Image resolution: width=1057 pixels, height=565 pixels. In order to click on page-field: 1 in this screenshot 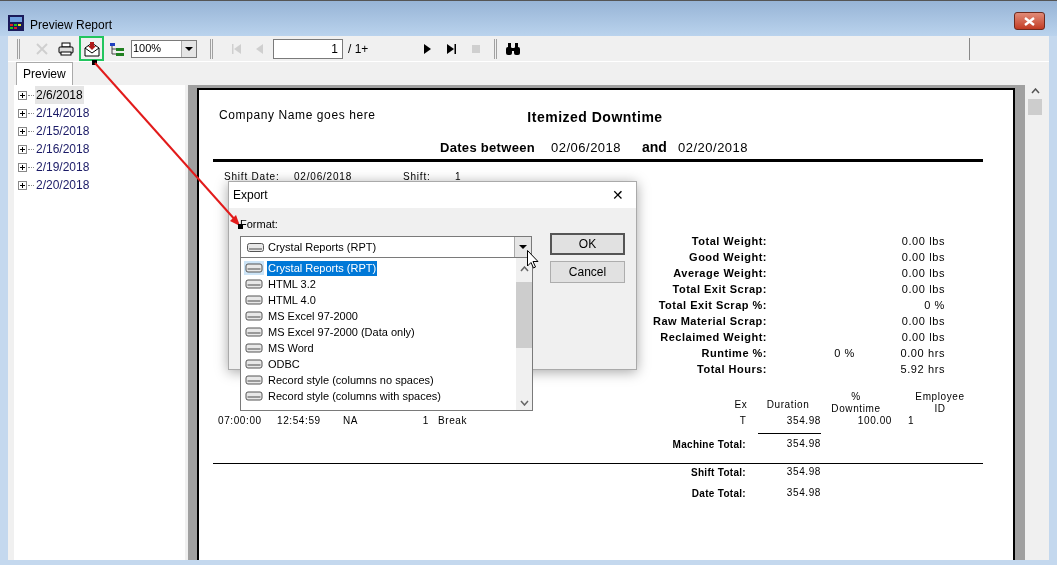, I will do `click(308, 48)`.